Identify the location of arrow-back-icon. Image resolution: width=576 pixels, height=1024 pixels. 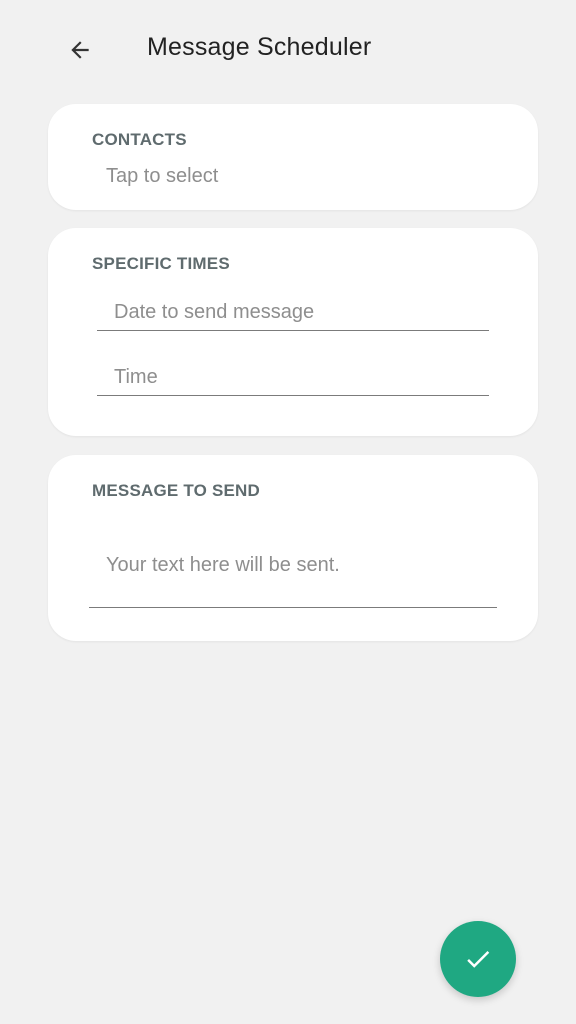
(80, 50).